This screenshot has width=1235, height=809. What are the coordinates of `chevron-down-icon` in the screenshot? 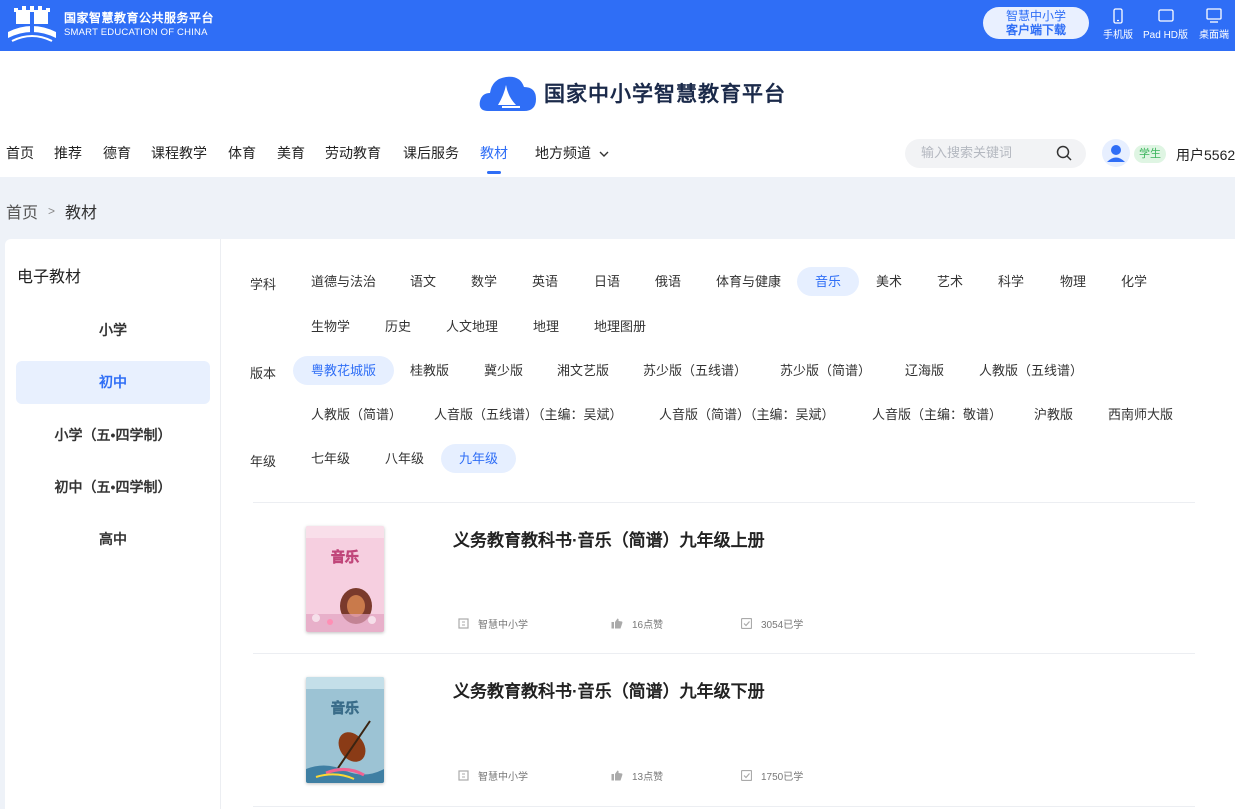 It's located at (604, 154).